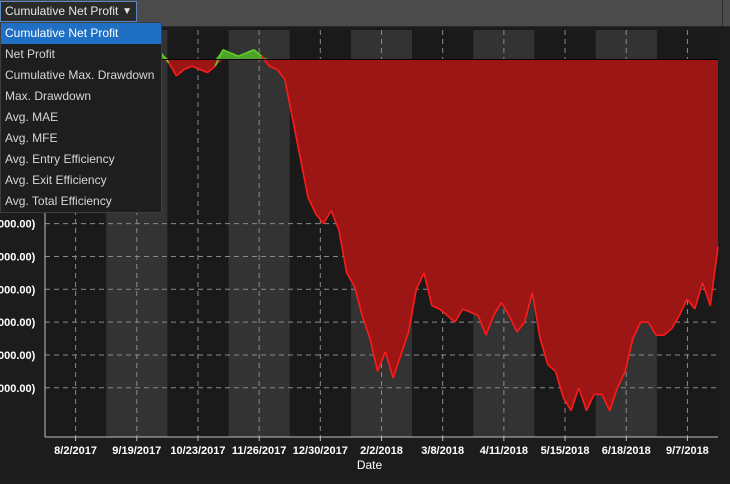 The image size is (730, 484). I want to click on dropdown-item: Avg. MAE, so click(81, 117).